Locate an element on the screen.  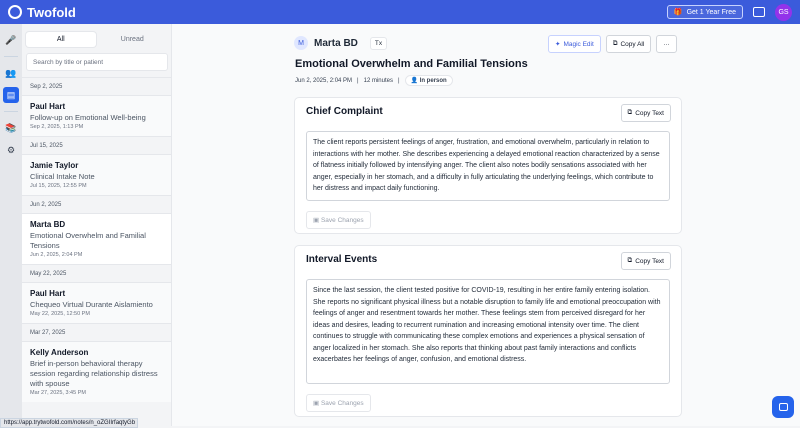
item-patient-name: Marta BD is located at coordinates (48, 224).